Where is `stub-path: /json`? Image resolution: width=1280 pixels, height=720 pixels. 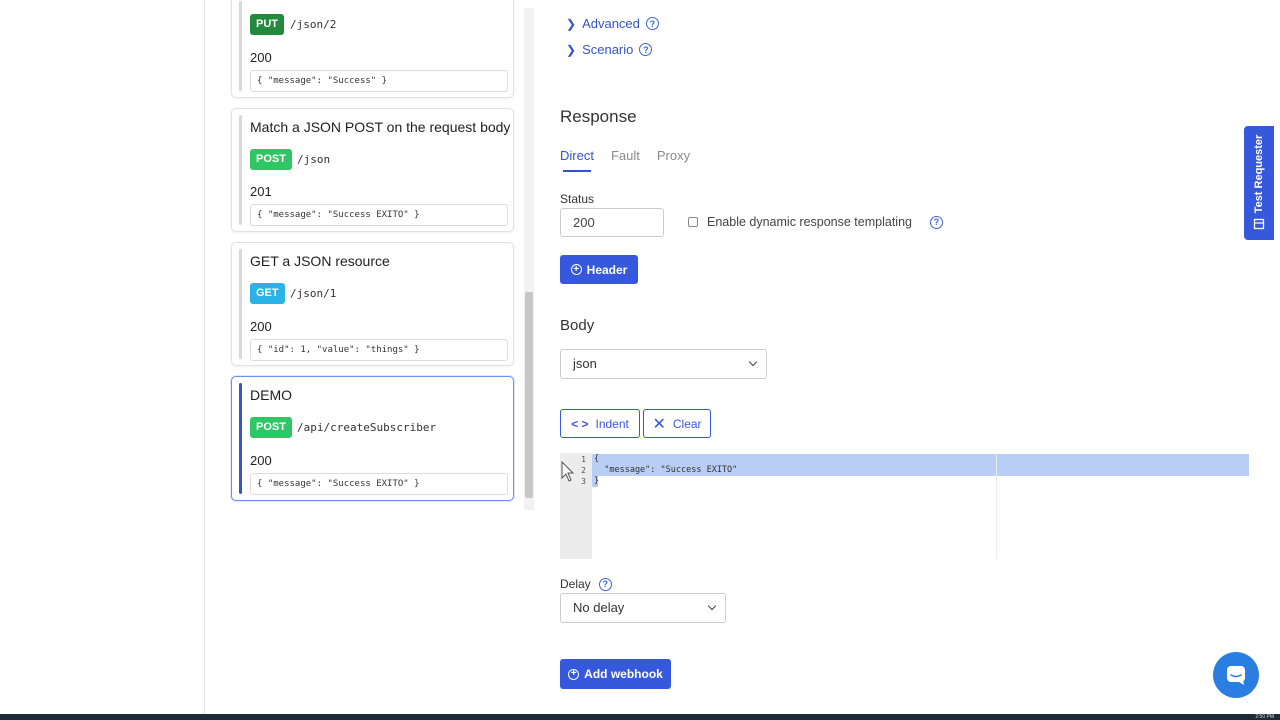 stub-path: /json is located at coordinates (314, 159).